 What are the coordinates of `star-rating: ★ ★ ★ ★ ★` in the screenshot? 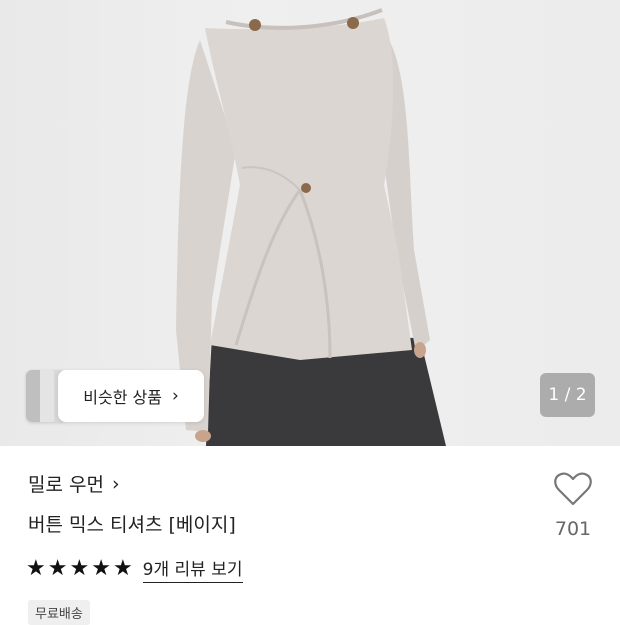 It's located at (79, 569).